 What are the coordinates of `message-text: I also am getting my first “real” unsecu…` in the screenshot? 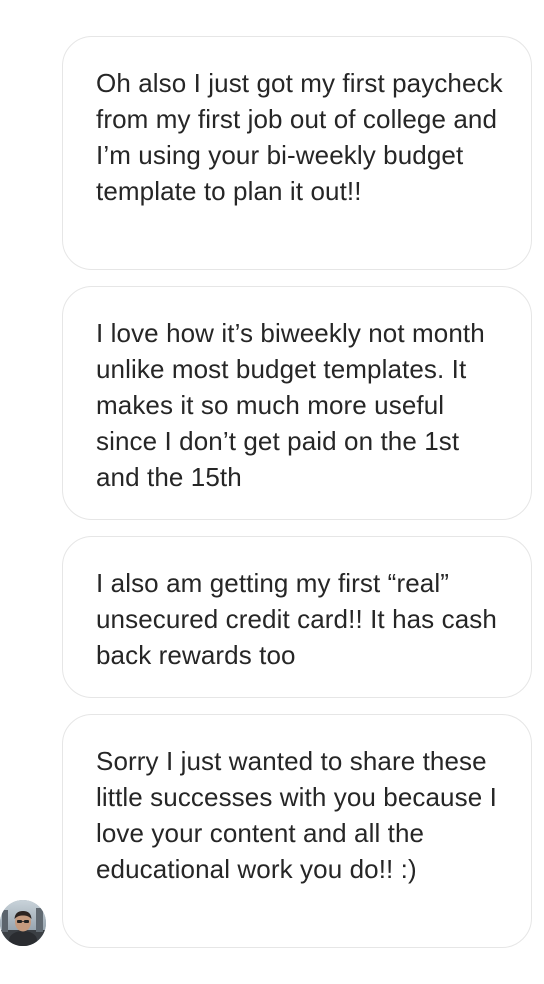 It's located at (296, 619).